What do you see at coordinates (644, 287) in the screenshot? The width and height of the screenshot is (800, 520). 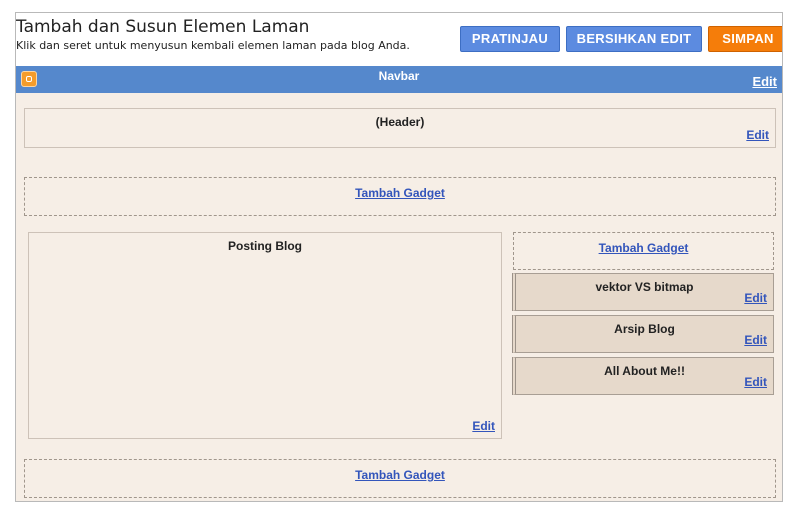 I see `gadget-title: vektor VS bitmap` at bounding box center [644, 287].